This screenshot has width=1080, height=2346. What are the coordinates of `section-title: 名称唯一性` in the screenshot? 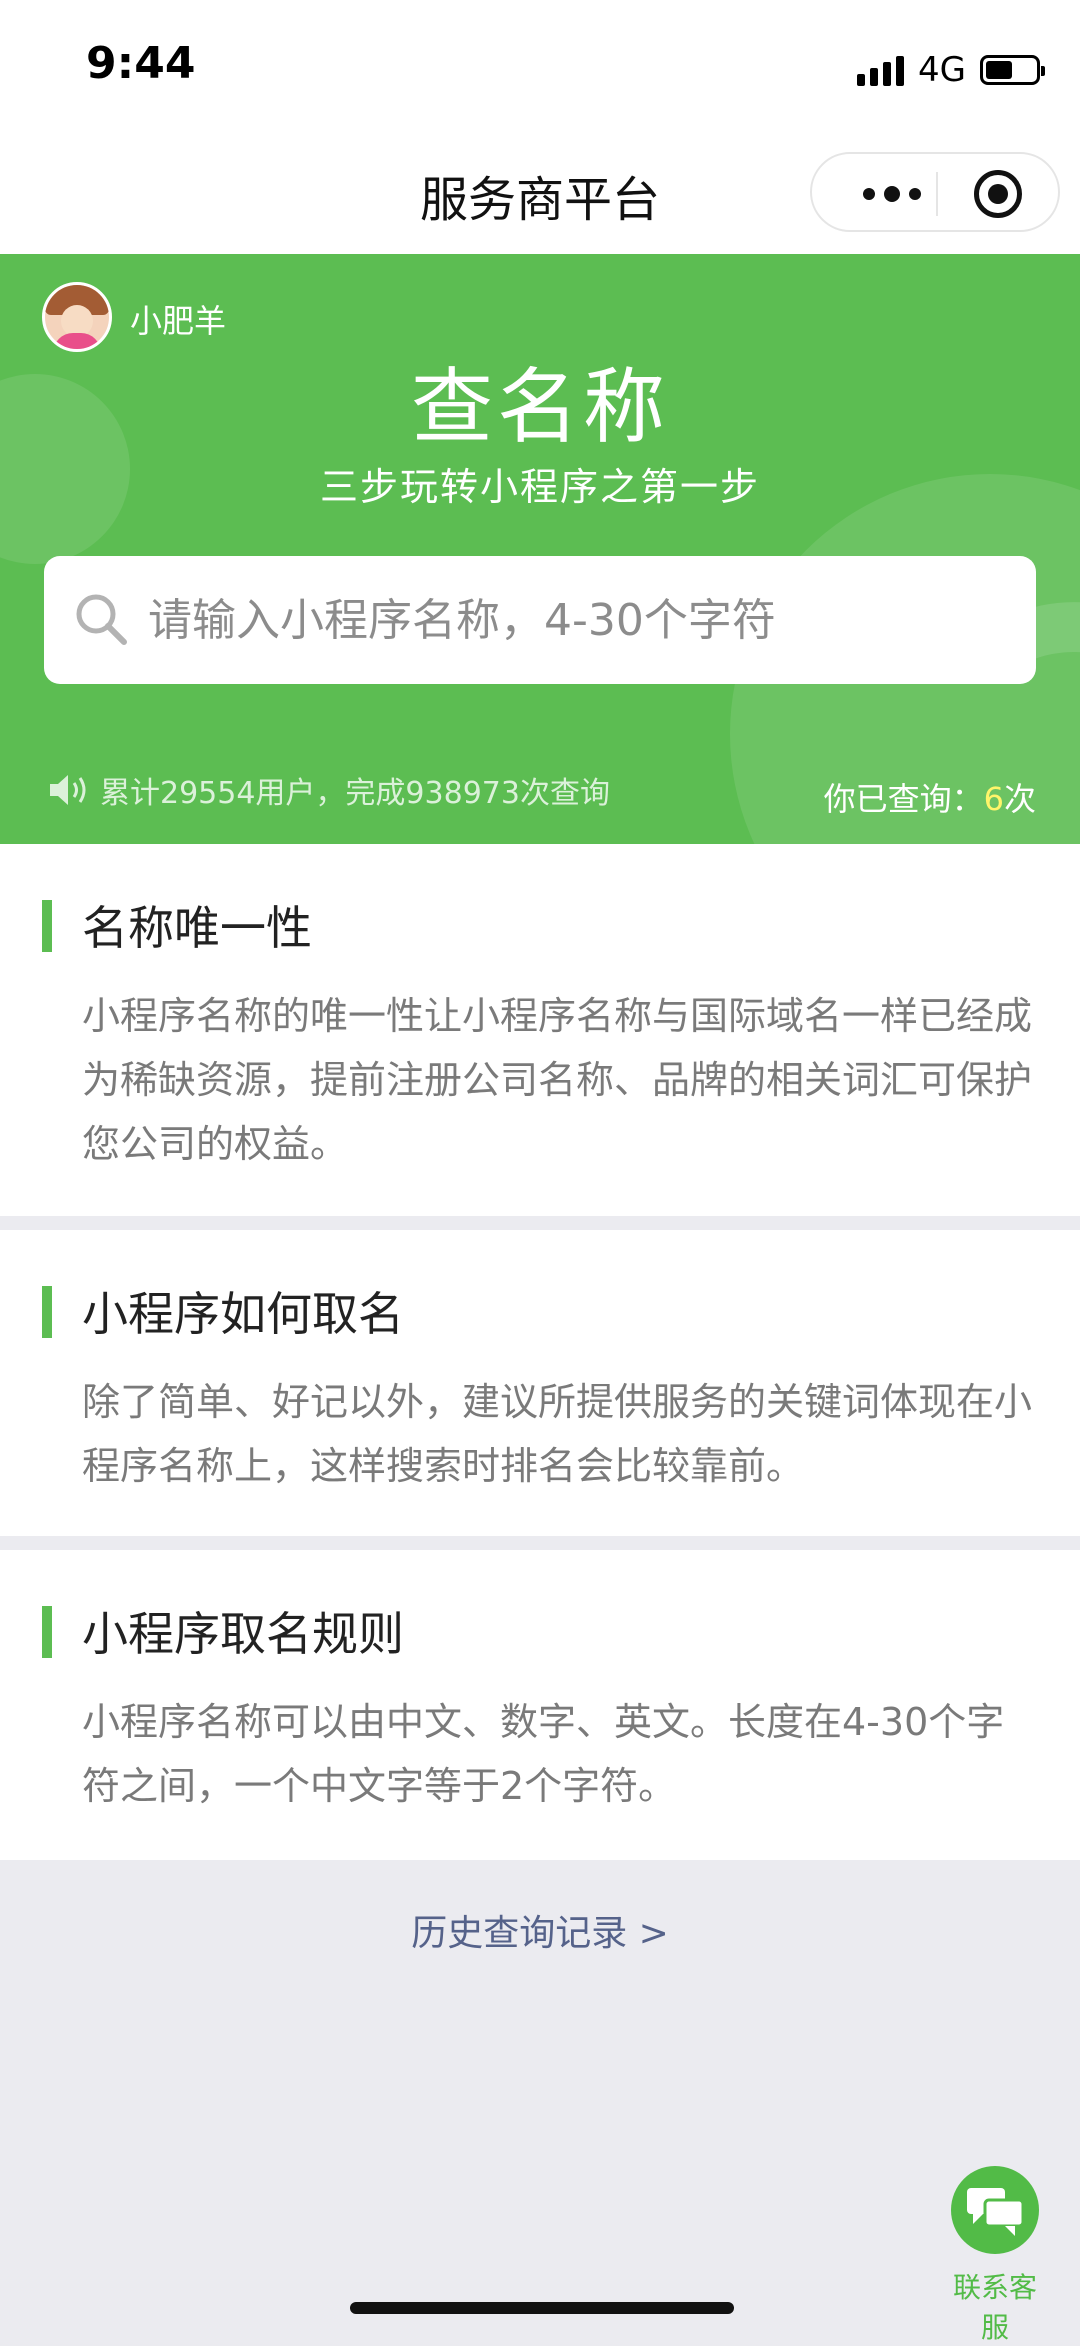 It's located at (197, 928).